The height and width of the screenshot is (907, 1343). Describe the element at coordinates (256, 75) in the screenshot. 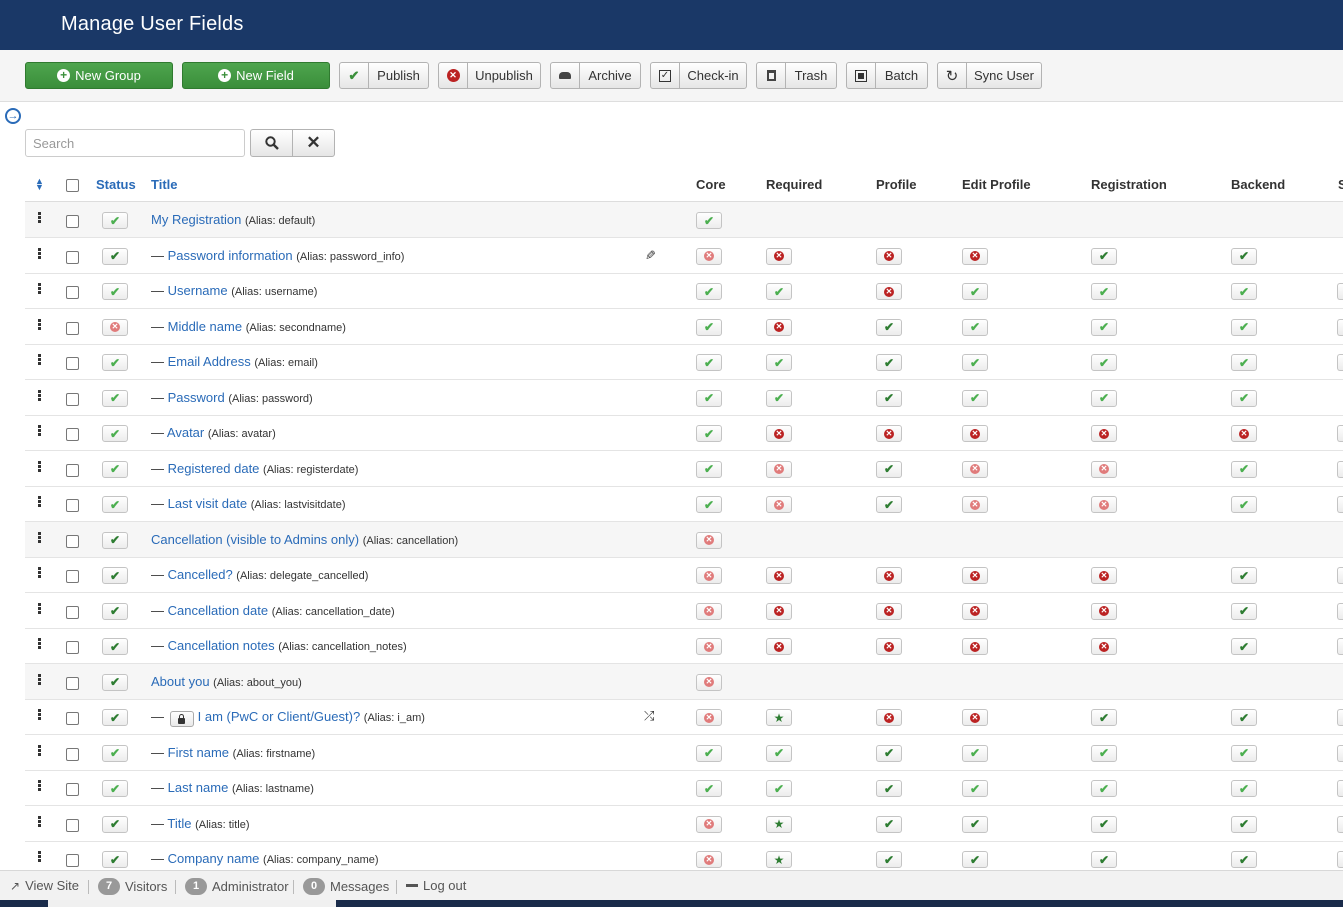

I see `new-field-button: + New Field` at that location.